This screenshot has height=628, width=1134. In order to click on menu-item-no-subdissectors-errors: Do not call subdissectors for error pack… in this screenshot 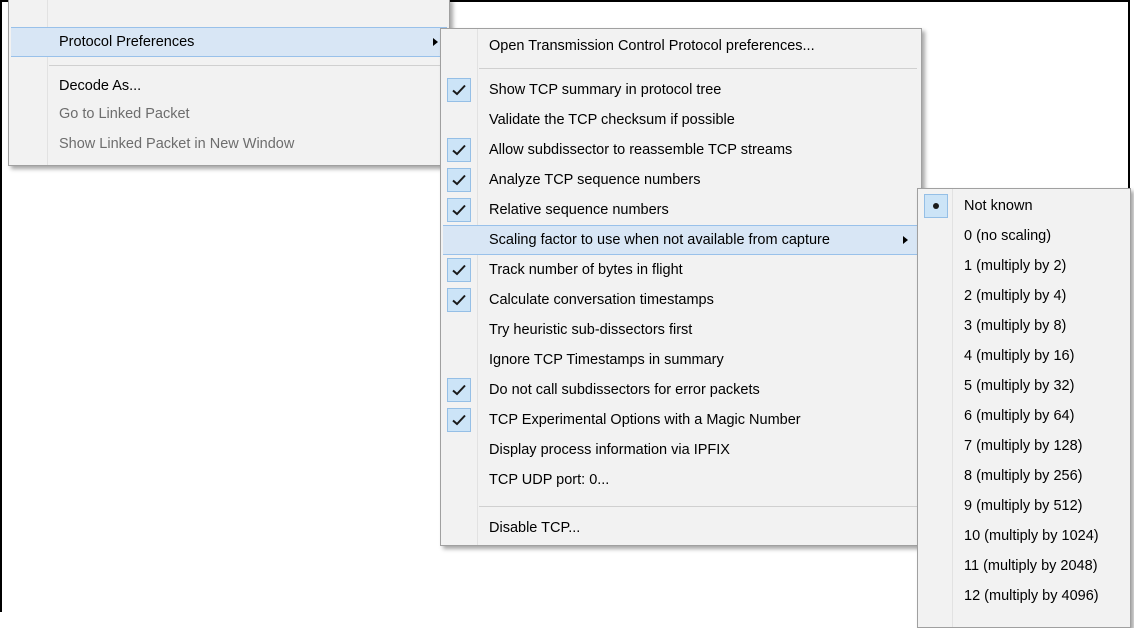, I will do `click(681, 390)`.